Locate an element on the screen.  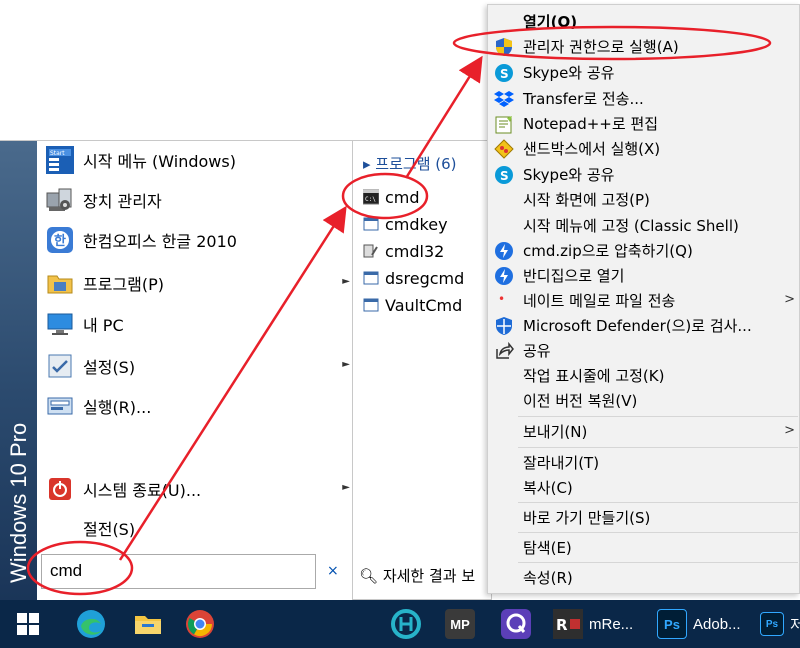
ctx-label: 열기(O) is located at coordinates (550, 22).